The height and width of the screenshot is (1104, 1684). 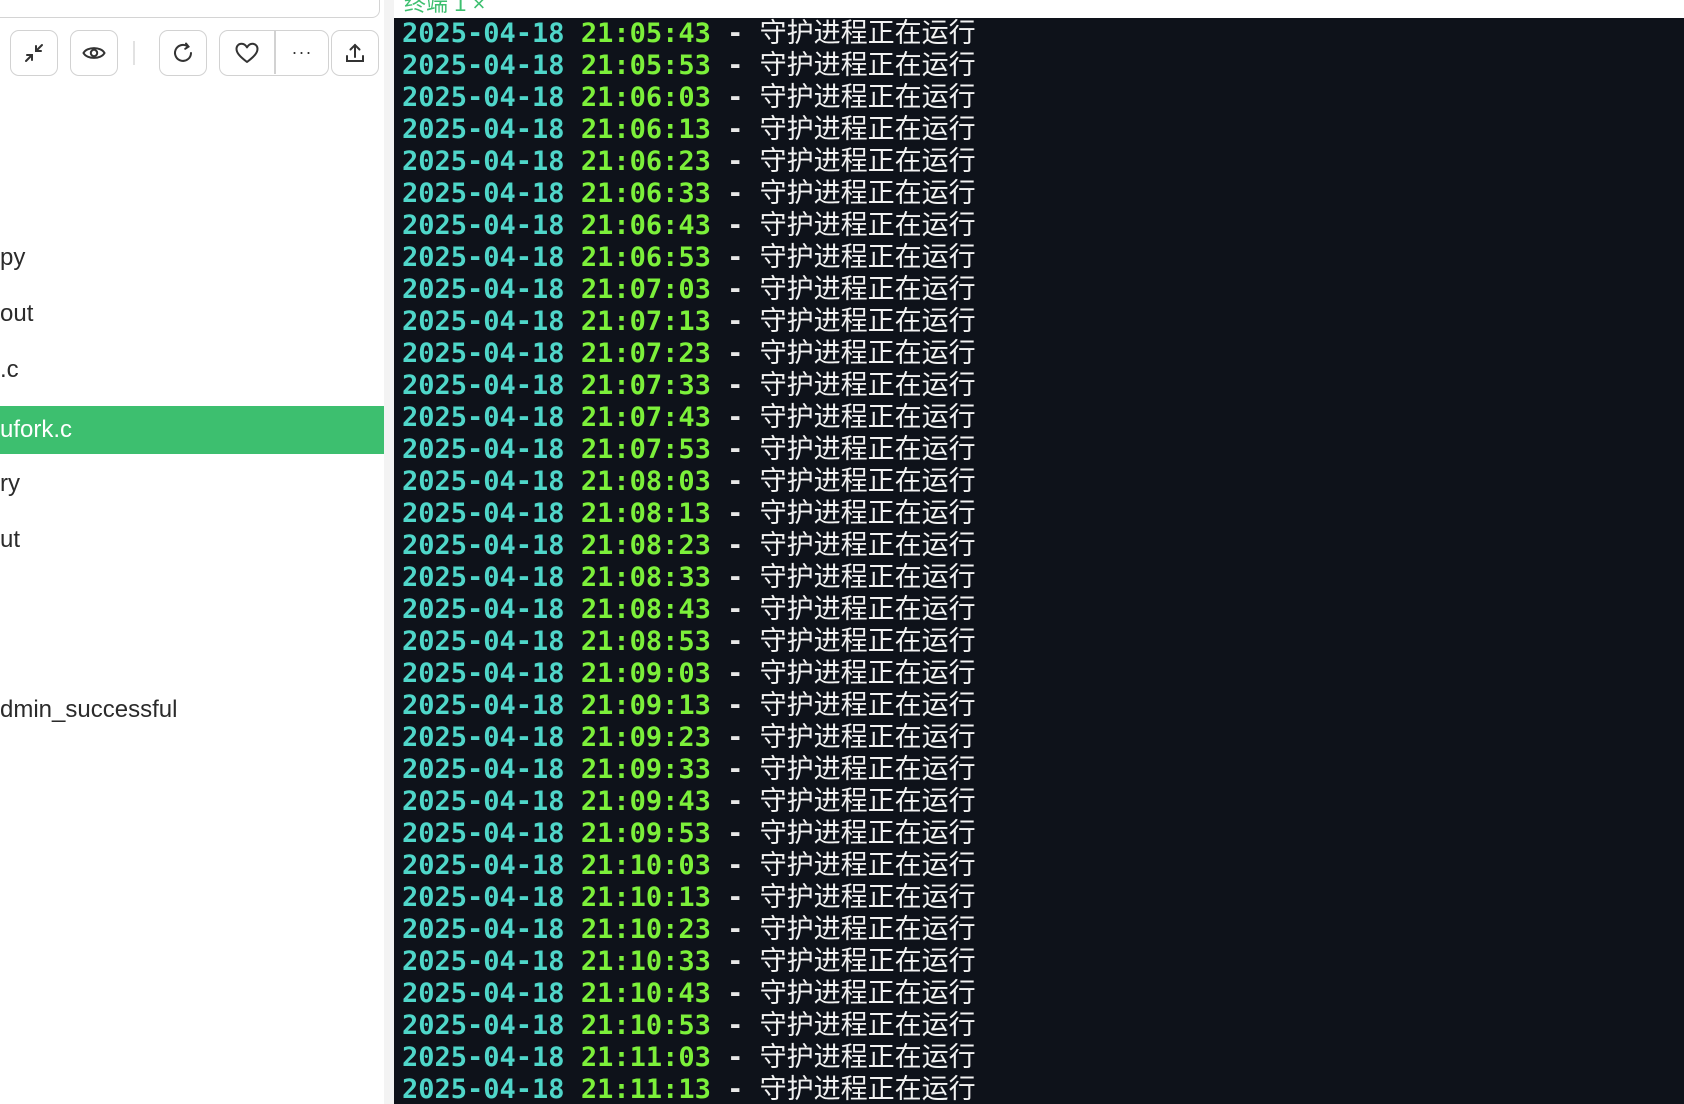 I want to click on file-item-selected: ufork.c, so click(x=192, y=430).